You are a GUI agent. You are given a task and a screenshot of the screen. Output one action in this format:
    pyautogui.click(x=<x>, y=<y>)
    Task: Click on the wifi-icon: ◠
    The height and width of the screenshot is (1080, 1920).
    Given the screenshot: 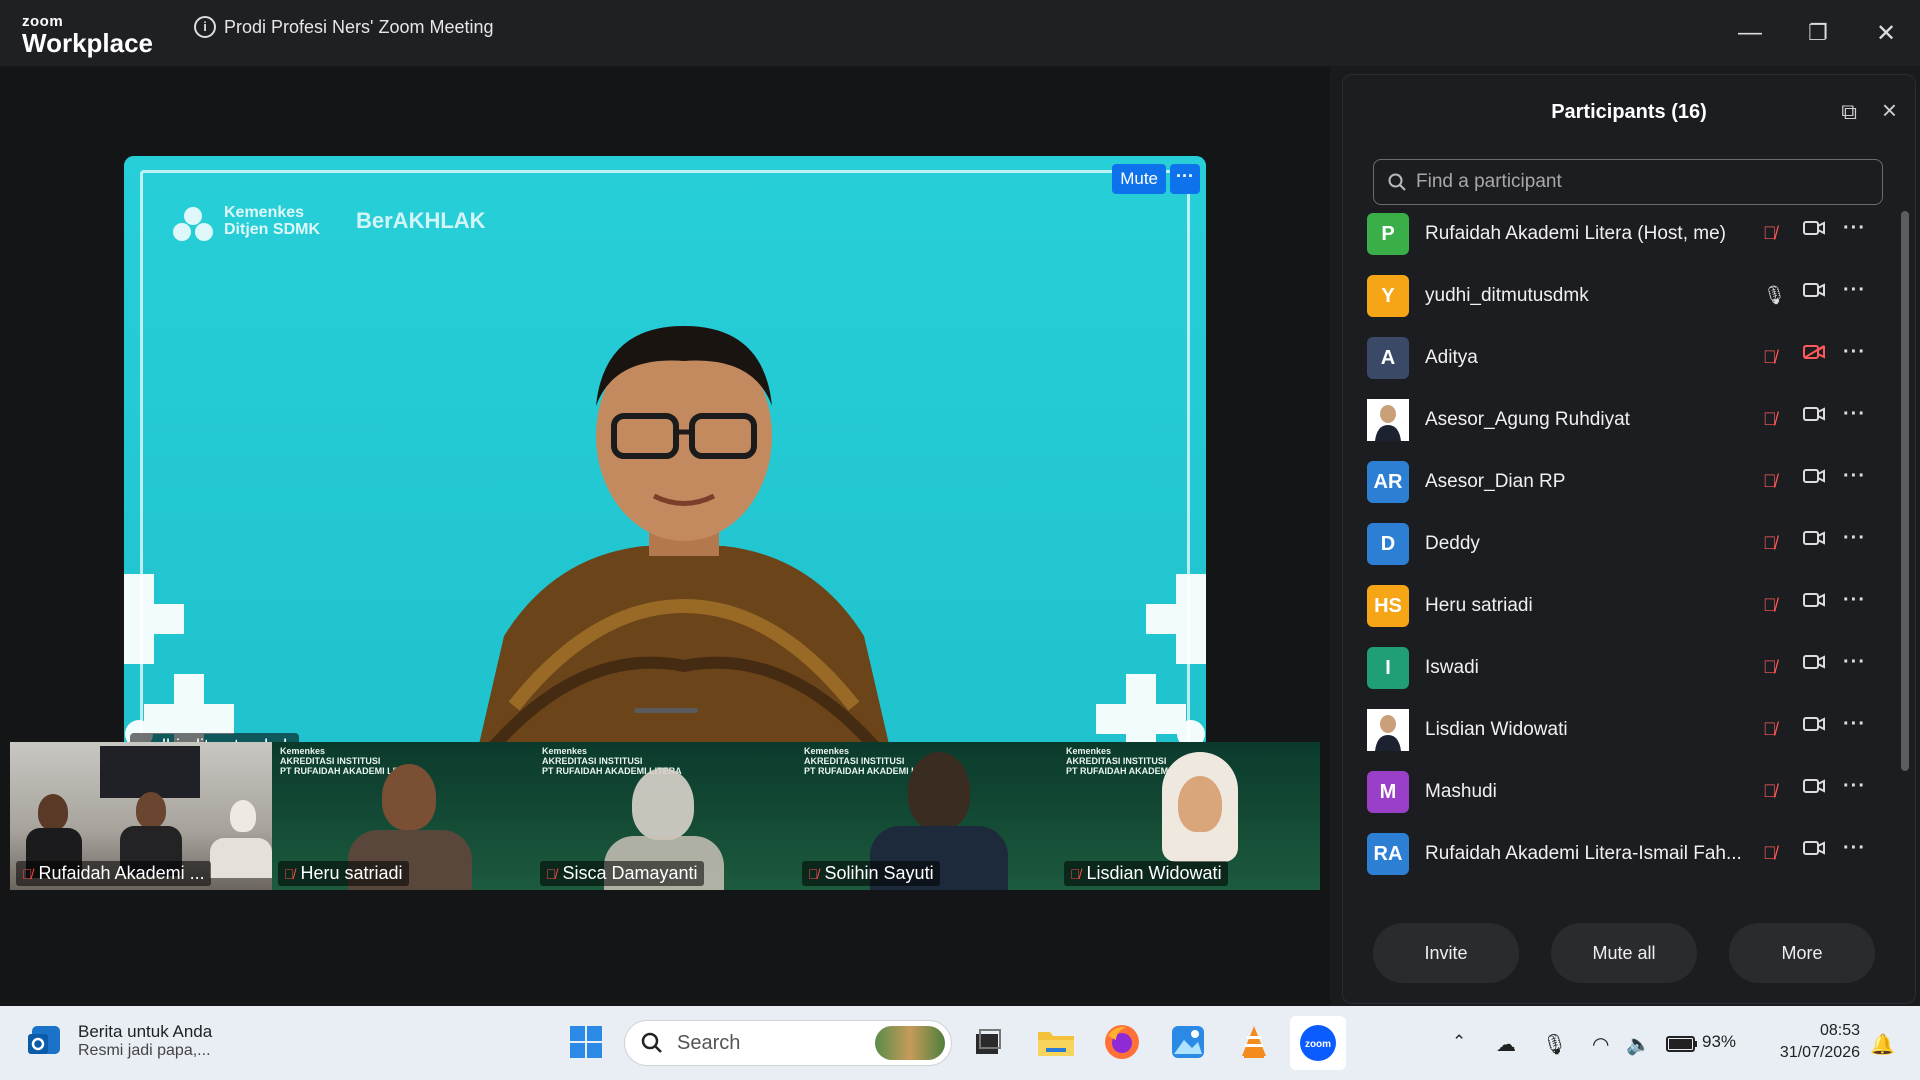 What is the action you would take?
    pyautogui.click(x=1600, y=1044)
    